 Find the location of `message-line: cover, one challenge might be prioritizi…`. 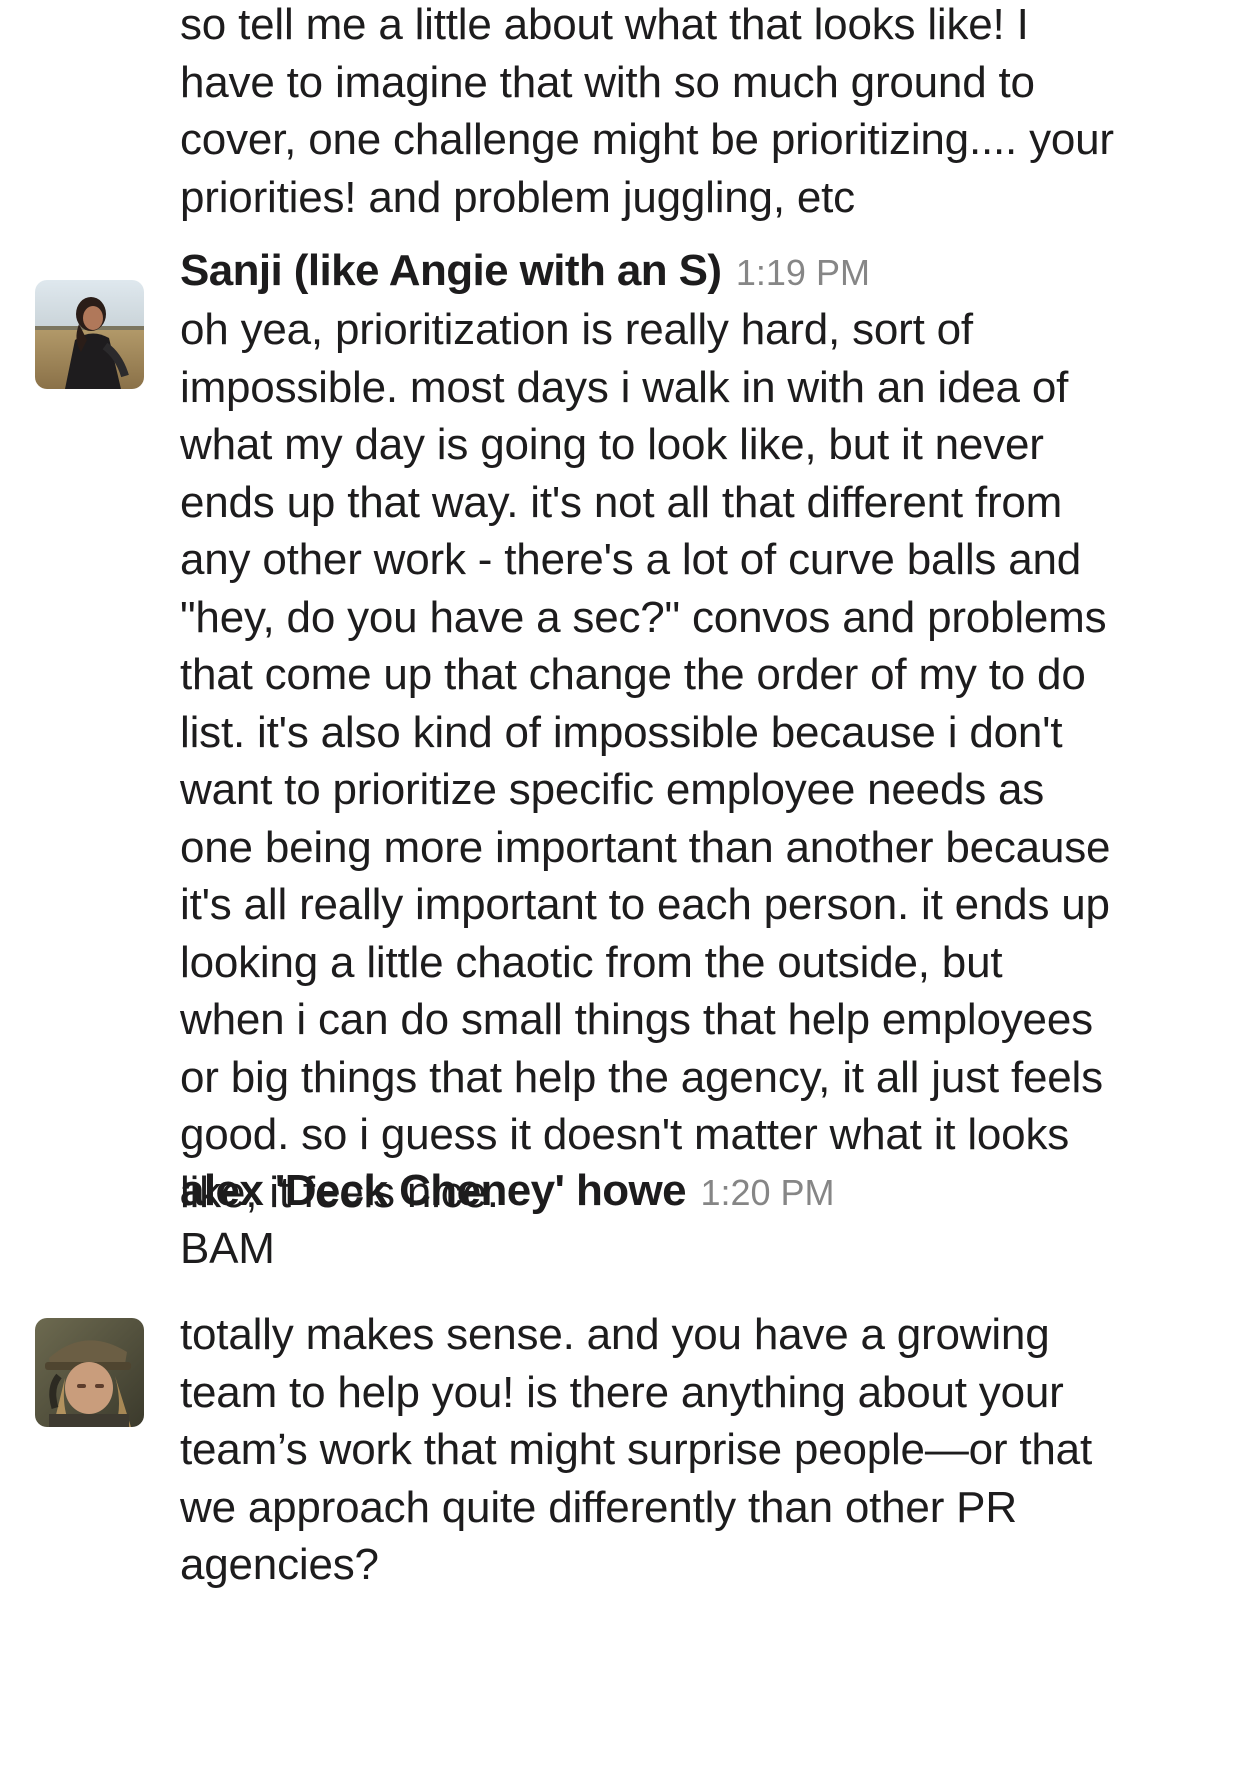

message-line: cover, one challenge might be prioritizi… is located at coordinates (647, 139).